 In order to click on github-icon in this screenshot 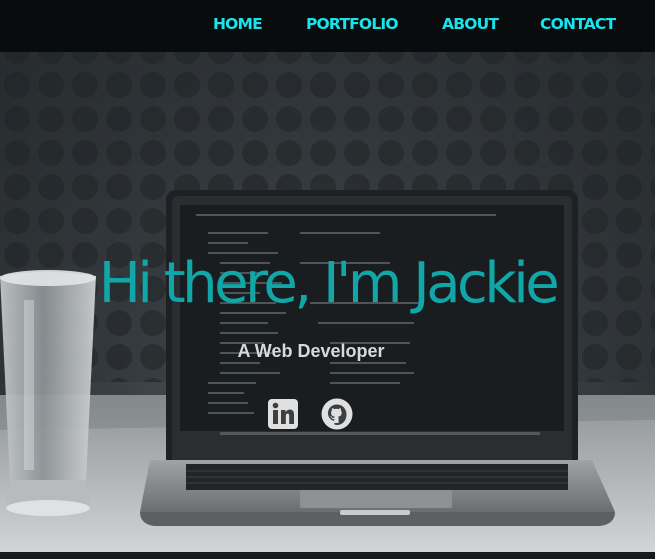, I will do `click(337, 414)`.